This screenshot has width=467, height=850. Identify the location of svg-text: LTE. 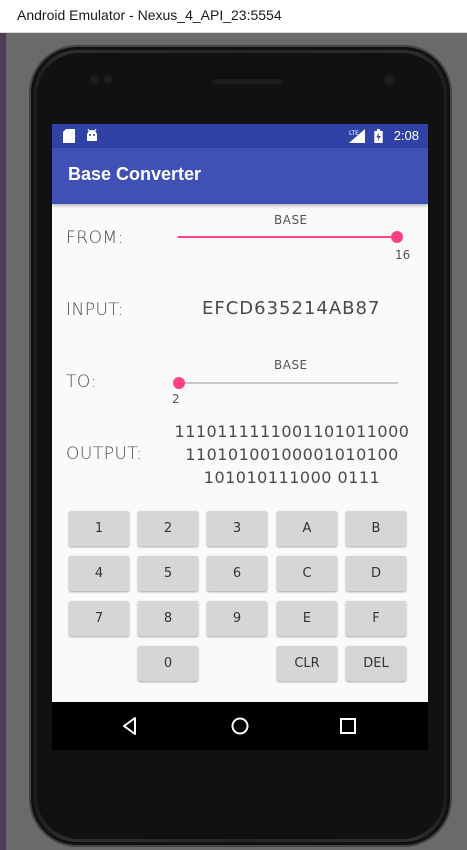
(354, 133).